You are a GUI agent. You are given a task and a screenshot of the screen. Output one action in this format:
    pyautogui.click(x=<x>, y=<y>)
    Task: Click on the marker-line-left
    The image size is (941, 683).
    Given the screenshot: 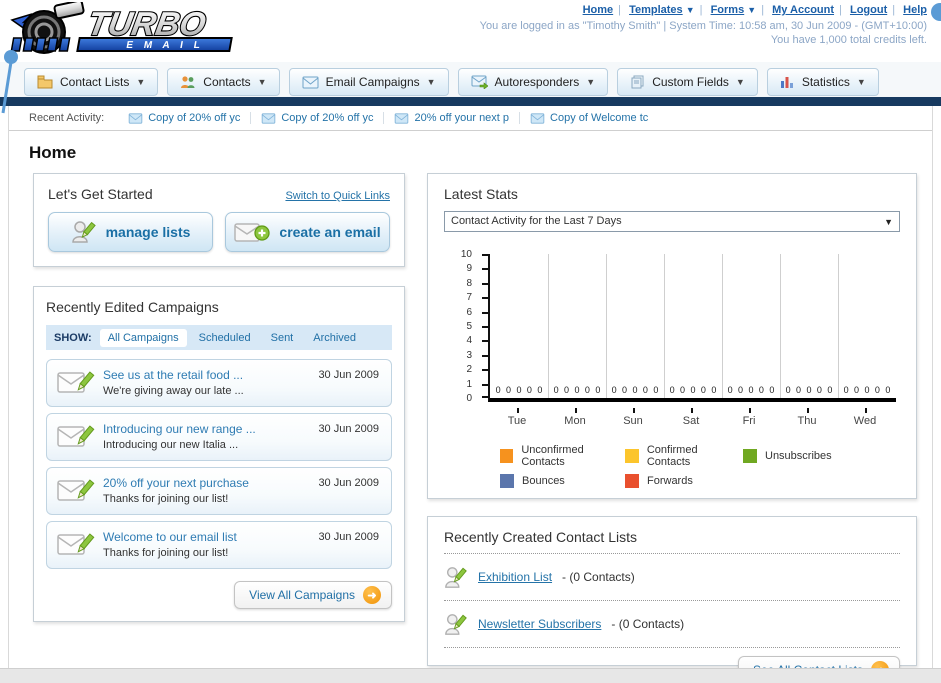 What is the action you would take?
    pyautogui.click(x=7, y=87)
    